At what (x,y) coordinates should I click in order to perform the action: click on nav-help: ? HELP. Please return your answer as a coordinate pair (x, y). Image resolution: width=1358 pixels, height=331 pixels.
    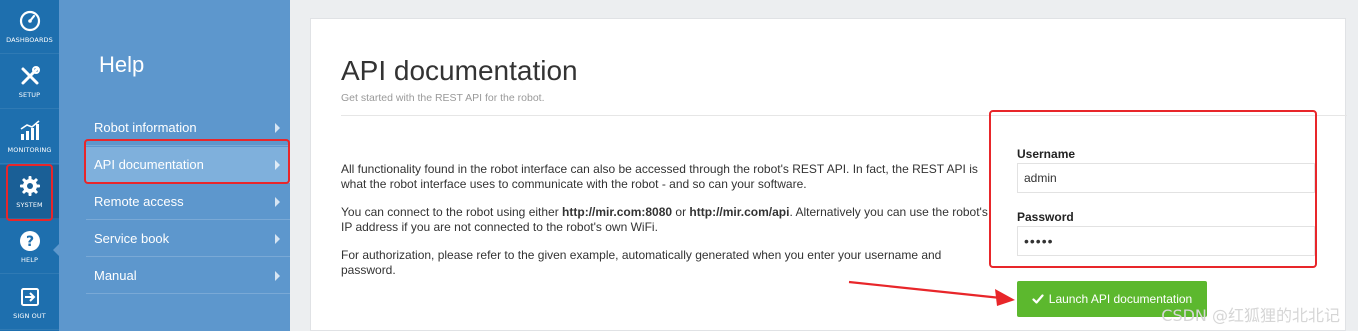
    Looking at the image, I should click on (29, 247).